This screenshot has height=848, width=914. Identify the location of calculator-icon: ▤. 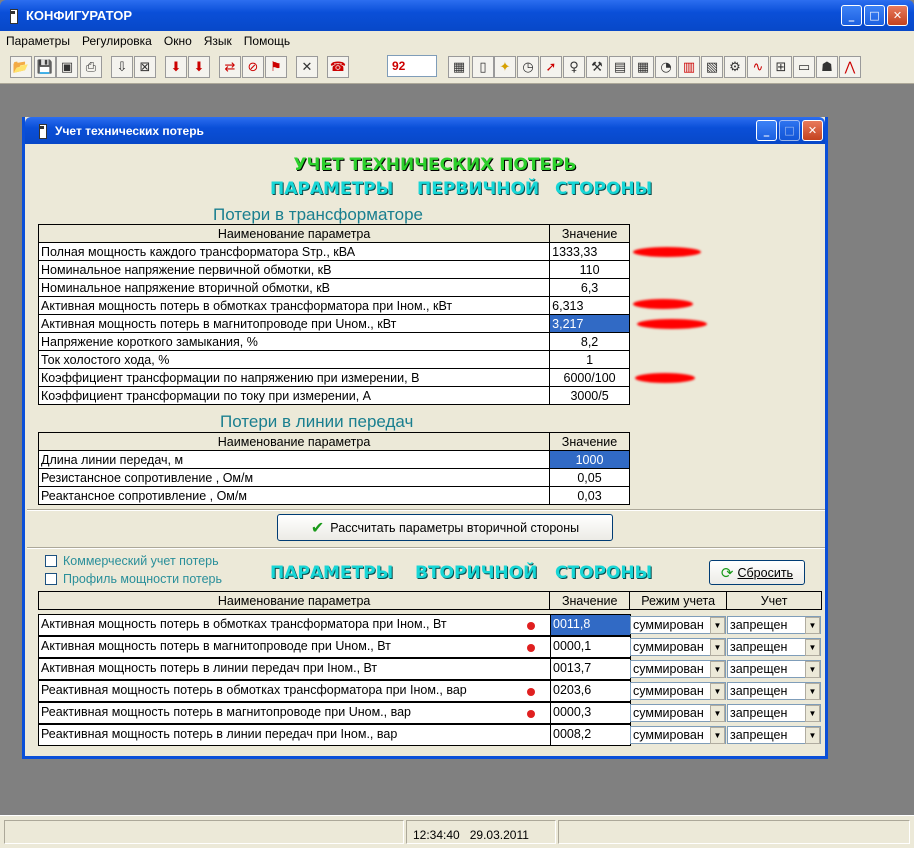
(620, 67).